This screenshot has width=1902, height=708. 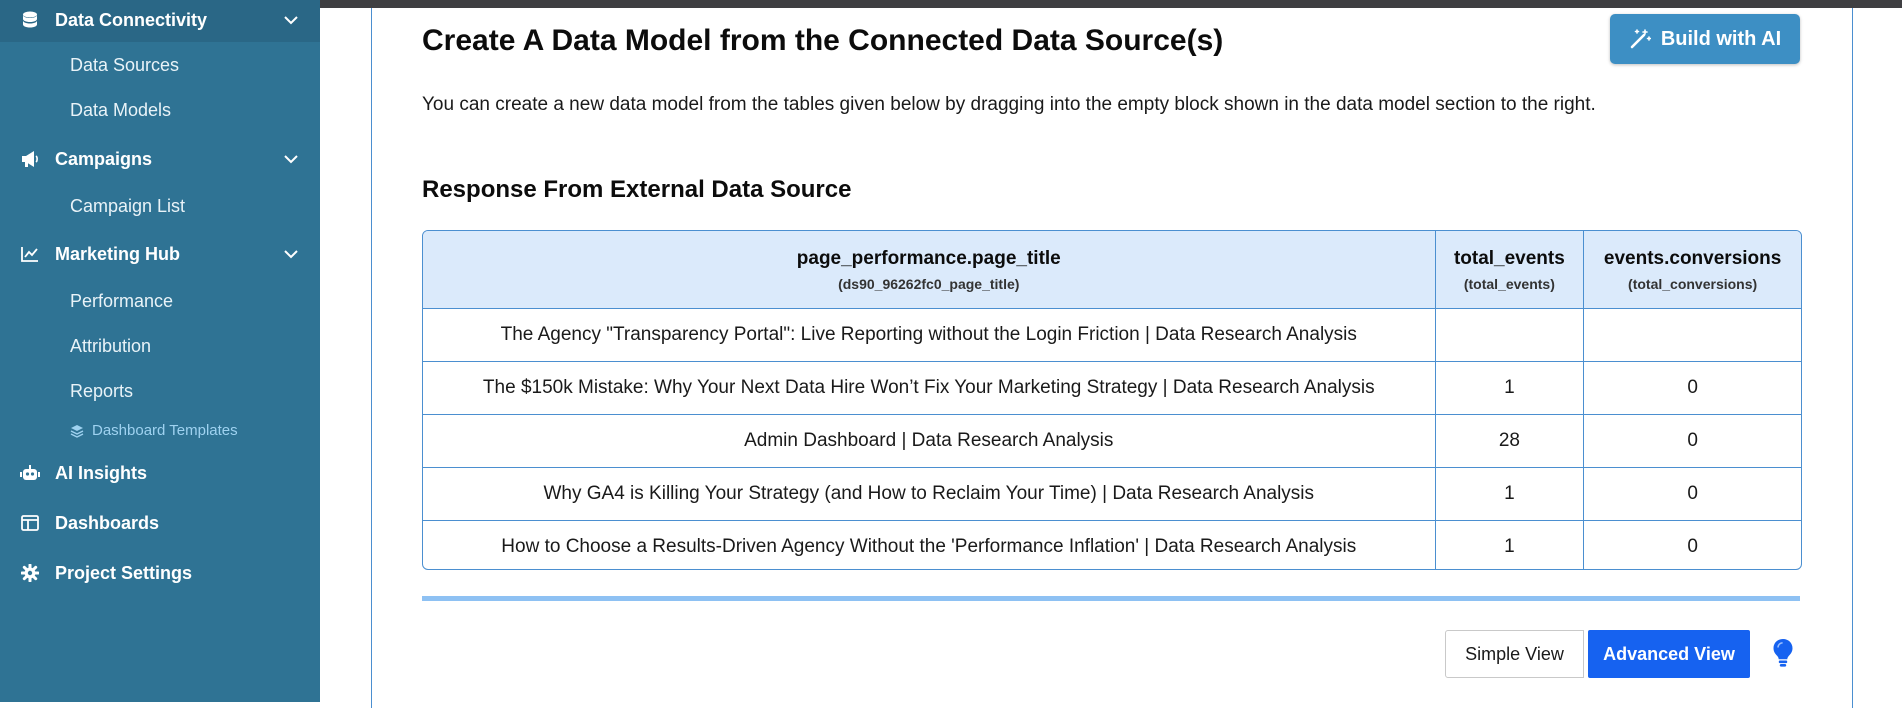 What do you see at coordinates (120, 110) in the screenshot?
I see `sidebar-item-data-models: Data Models` at bounding box center [120, 110].